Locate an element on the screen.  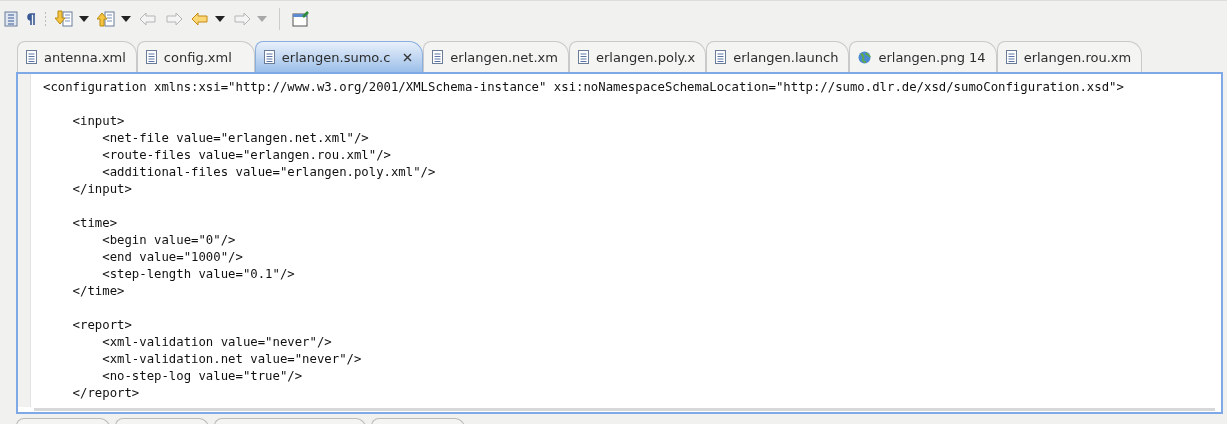
code-line: <step-length value="0.1"/> is located at coordinates (198, 274).